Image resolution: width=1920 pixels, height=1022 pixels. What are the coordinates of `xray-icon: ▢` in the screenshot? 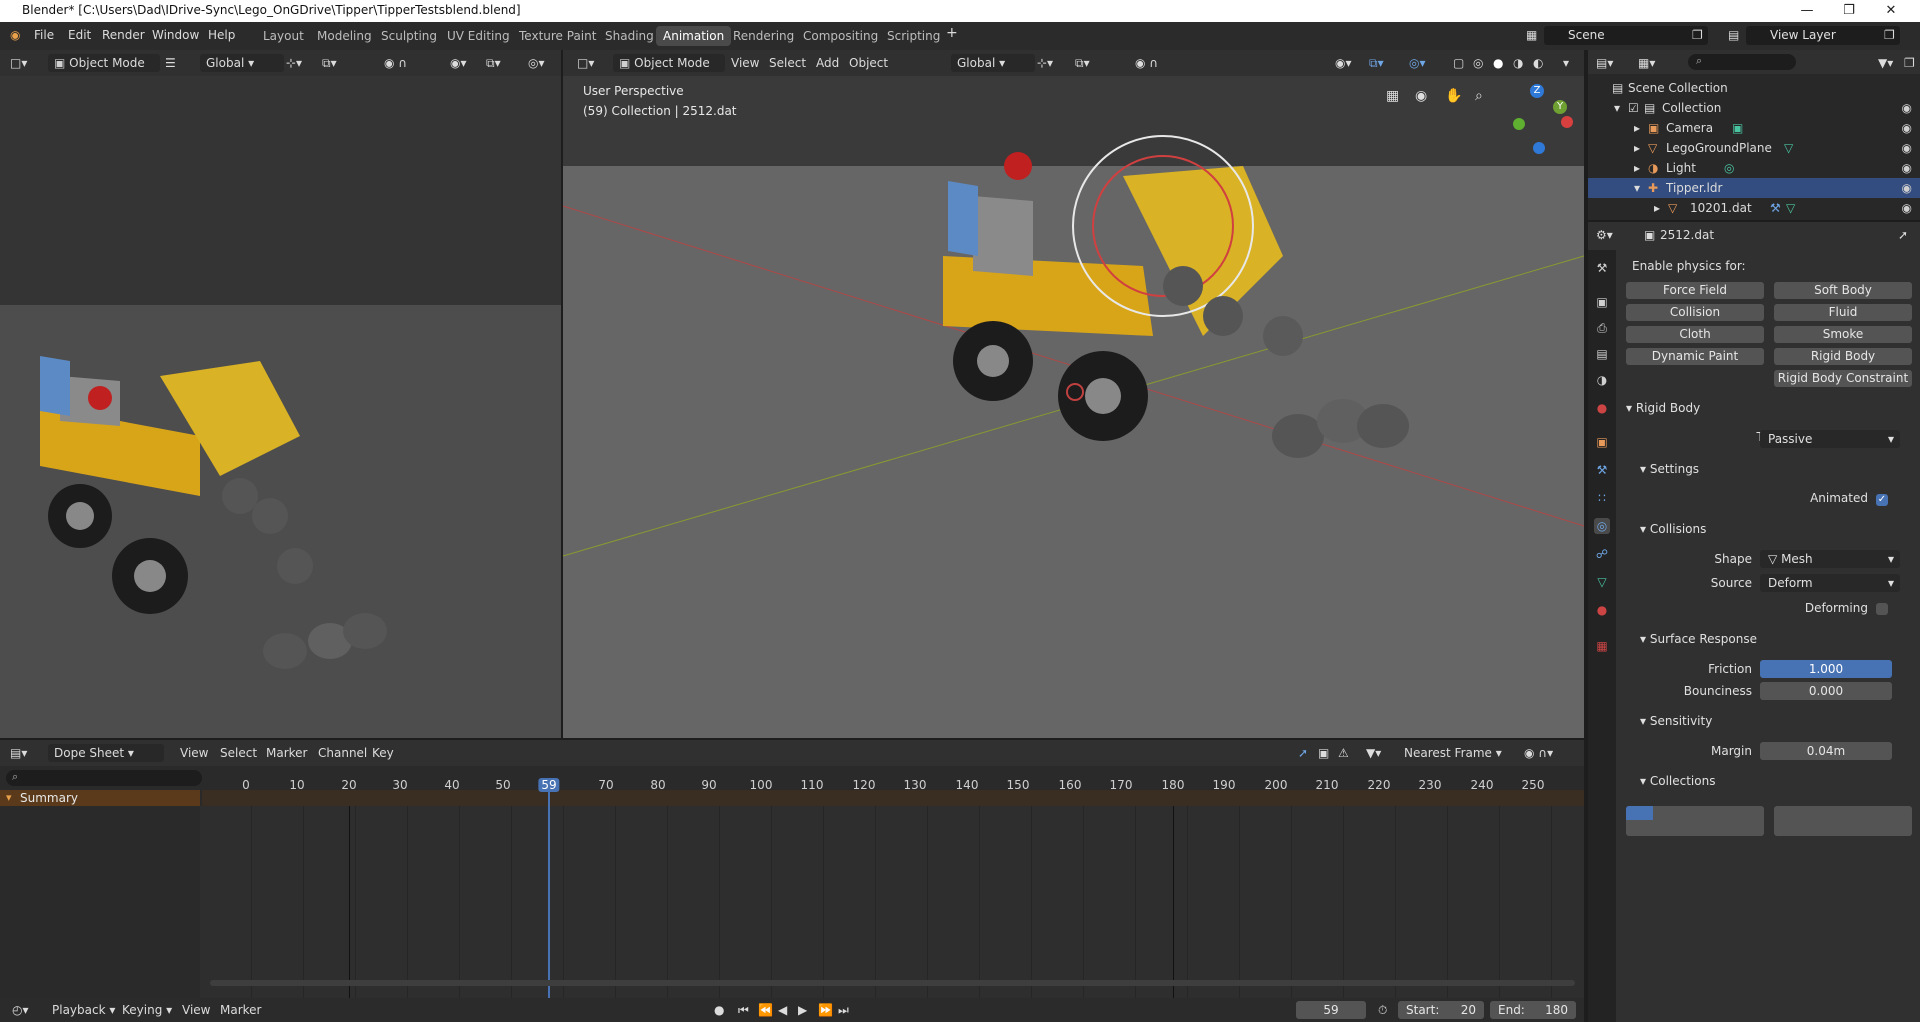 It's located at (1458, 63).